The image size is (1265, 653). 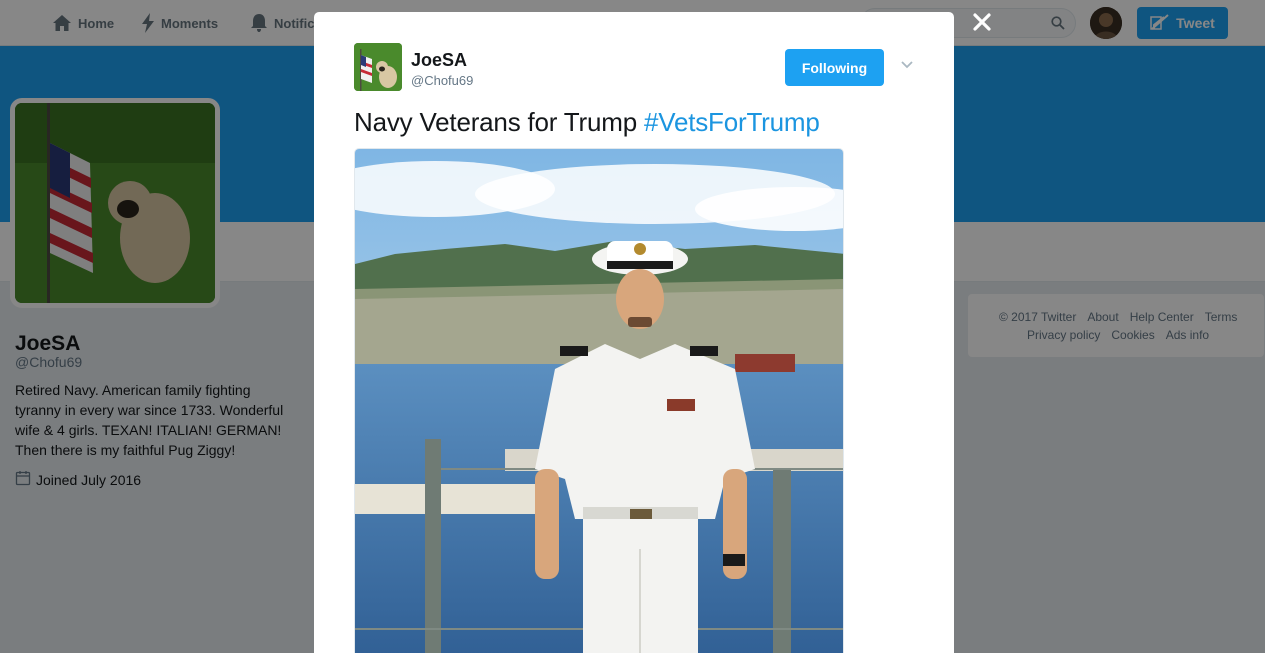 I want to click on following-button: Following, so click(x=834, y=67).